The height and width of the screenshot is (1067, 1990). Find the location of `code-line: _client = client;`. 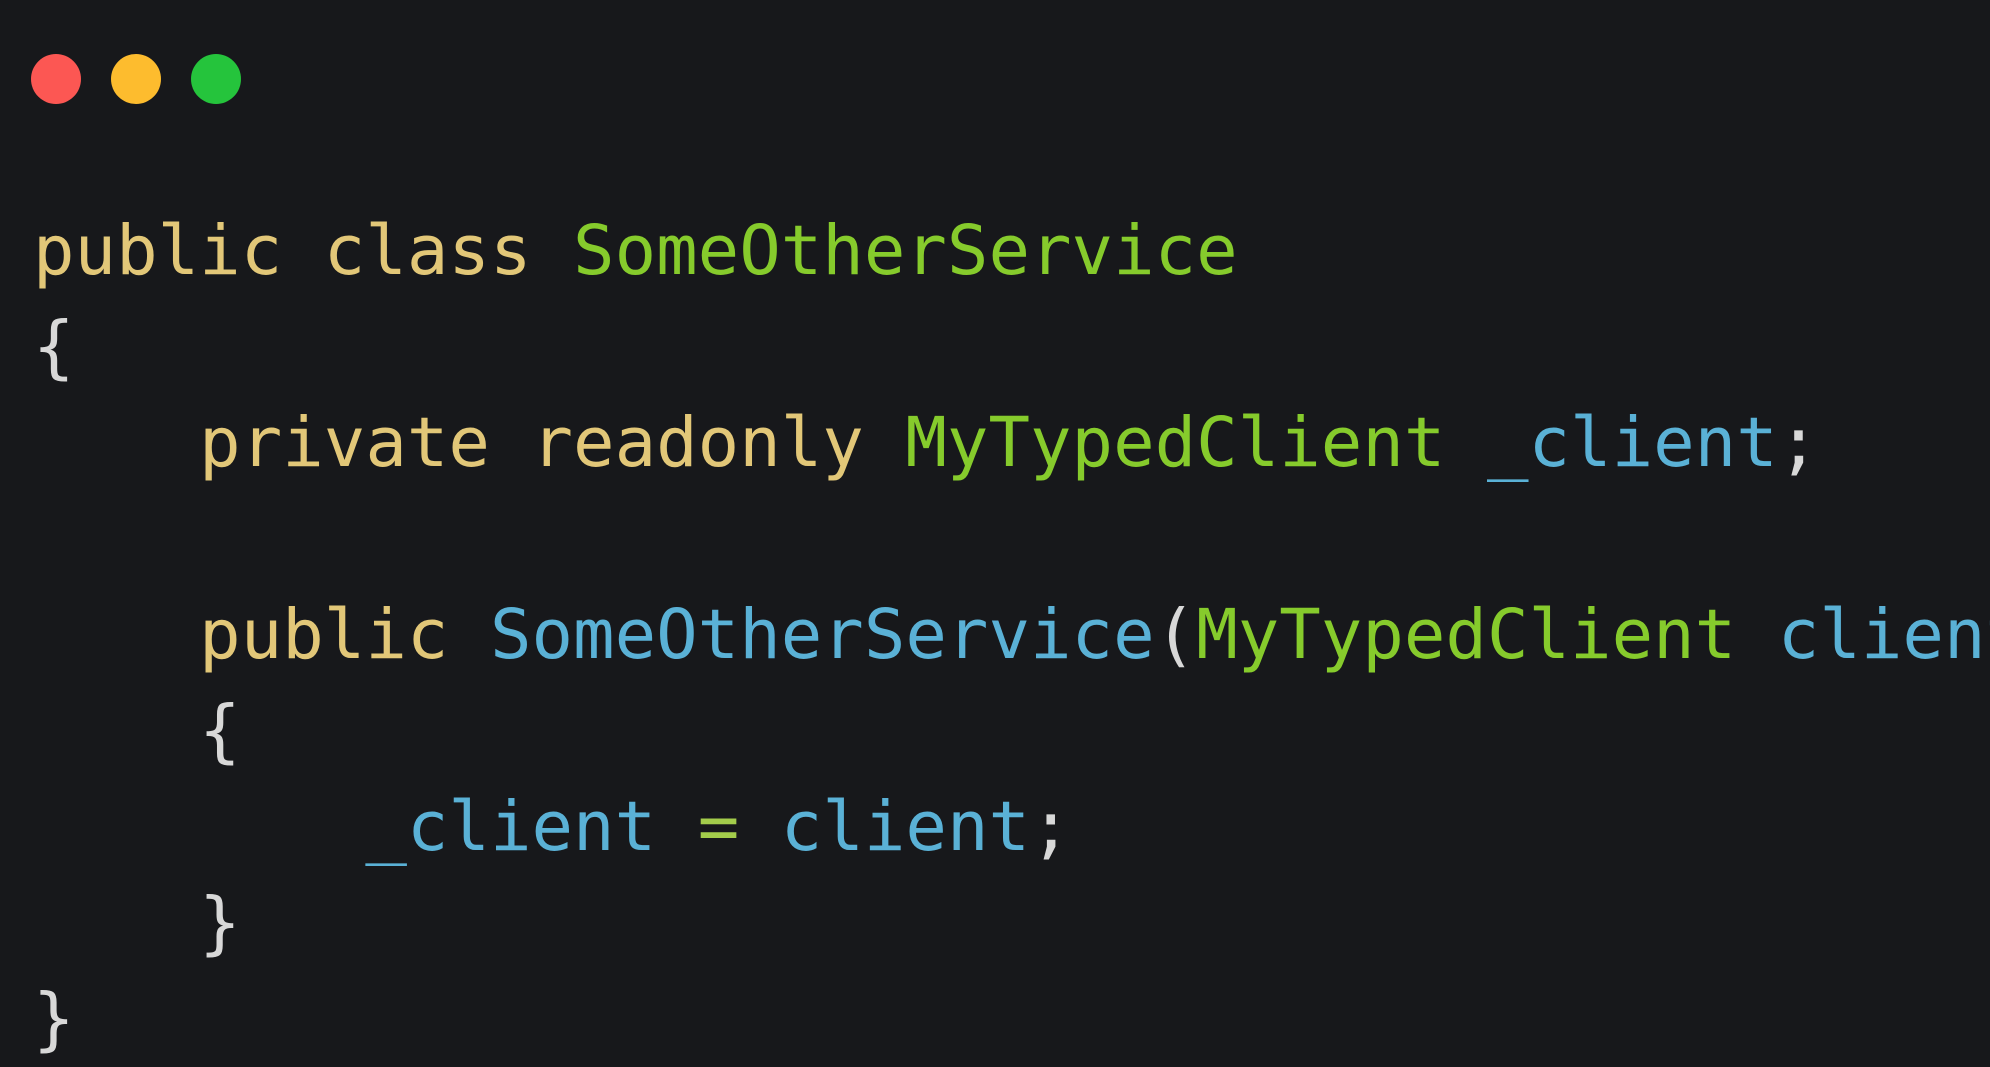

code-line: _client = client; is located at coordinates (1011, 827).